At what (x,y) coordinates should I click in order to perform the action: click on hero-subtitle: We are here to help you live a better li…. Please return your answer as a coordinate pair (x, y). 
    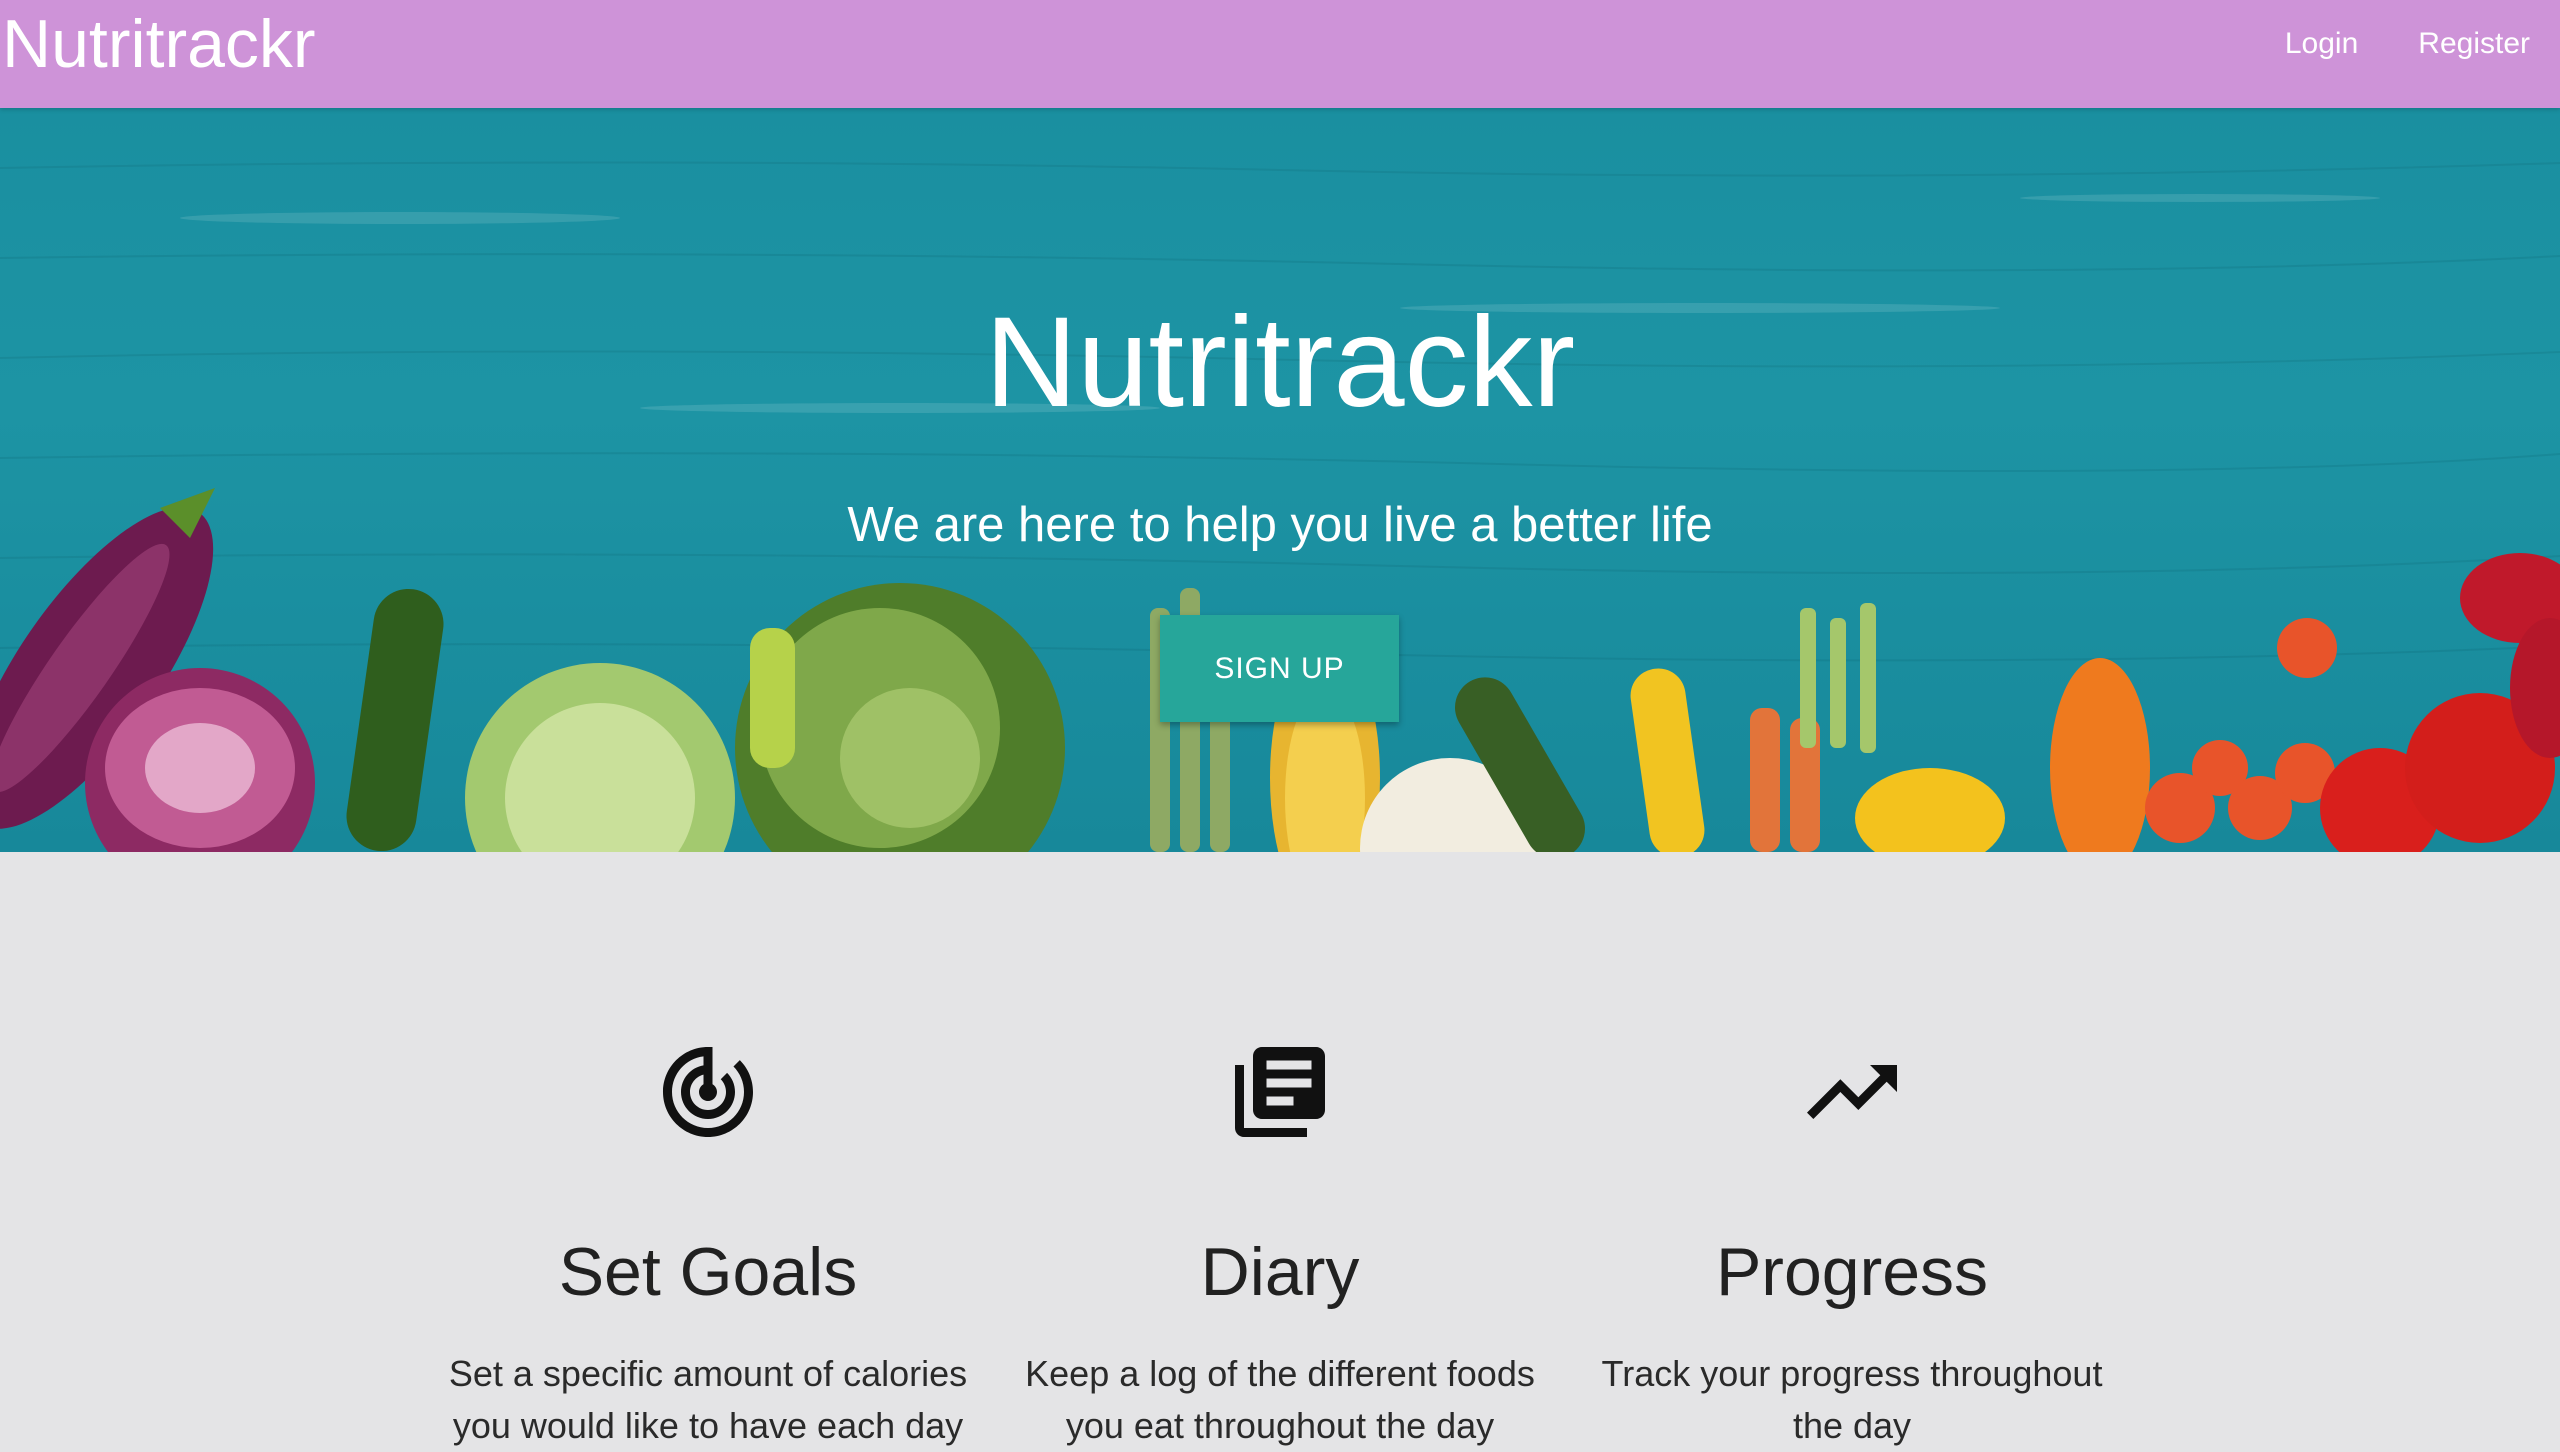
    Looking at the image, I should click on (1280, 525).